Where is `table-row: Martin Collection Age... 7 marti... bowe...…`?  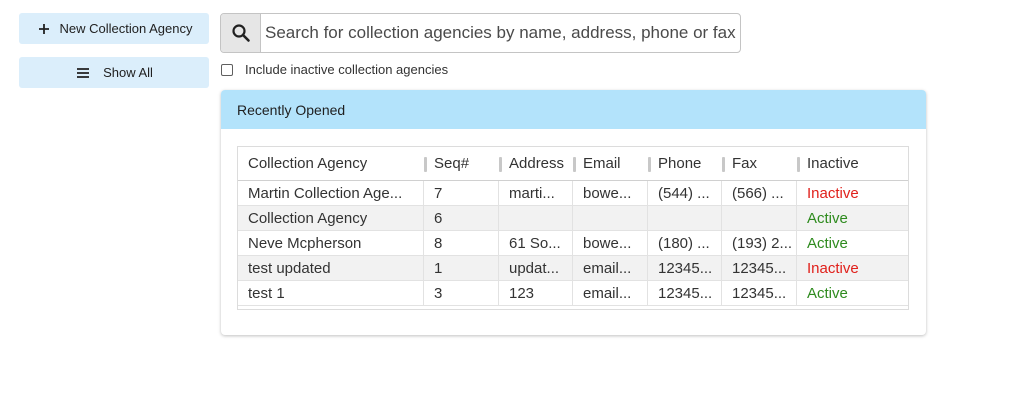 table-row: Martin Collection Age... 7 marti... bowe...… is located at coordinates (573, 193).